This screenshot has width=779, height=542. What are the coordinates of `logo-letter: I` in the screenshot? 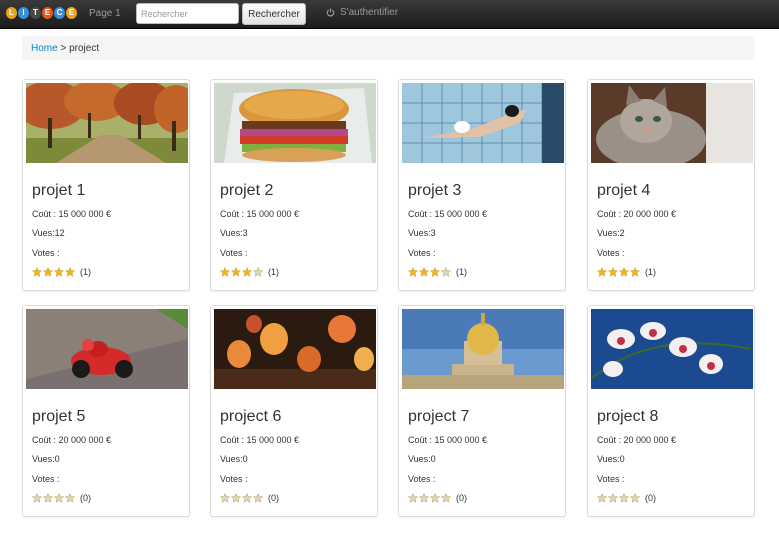 It's located at (23, 13).